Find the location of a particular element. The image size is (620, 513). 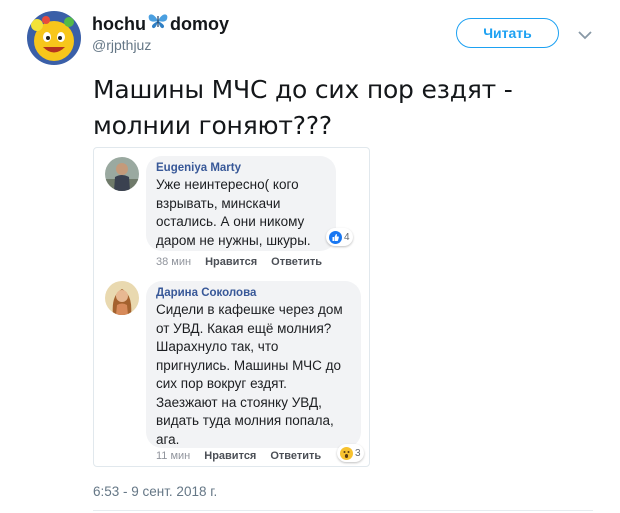

emoji-avatar-icon is located at coordinates (54, 38).